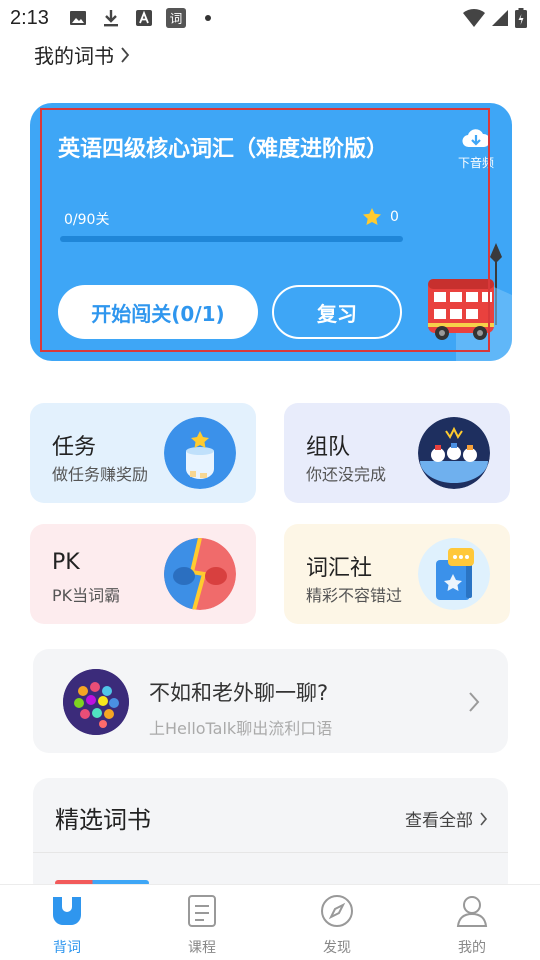 The height and width of the screenshot is (960, 540). Describe the element at coordinates (270, 922) in the screenshot. I see `bottom-navigation: 背词 课程 发现 我的` at that location.